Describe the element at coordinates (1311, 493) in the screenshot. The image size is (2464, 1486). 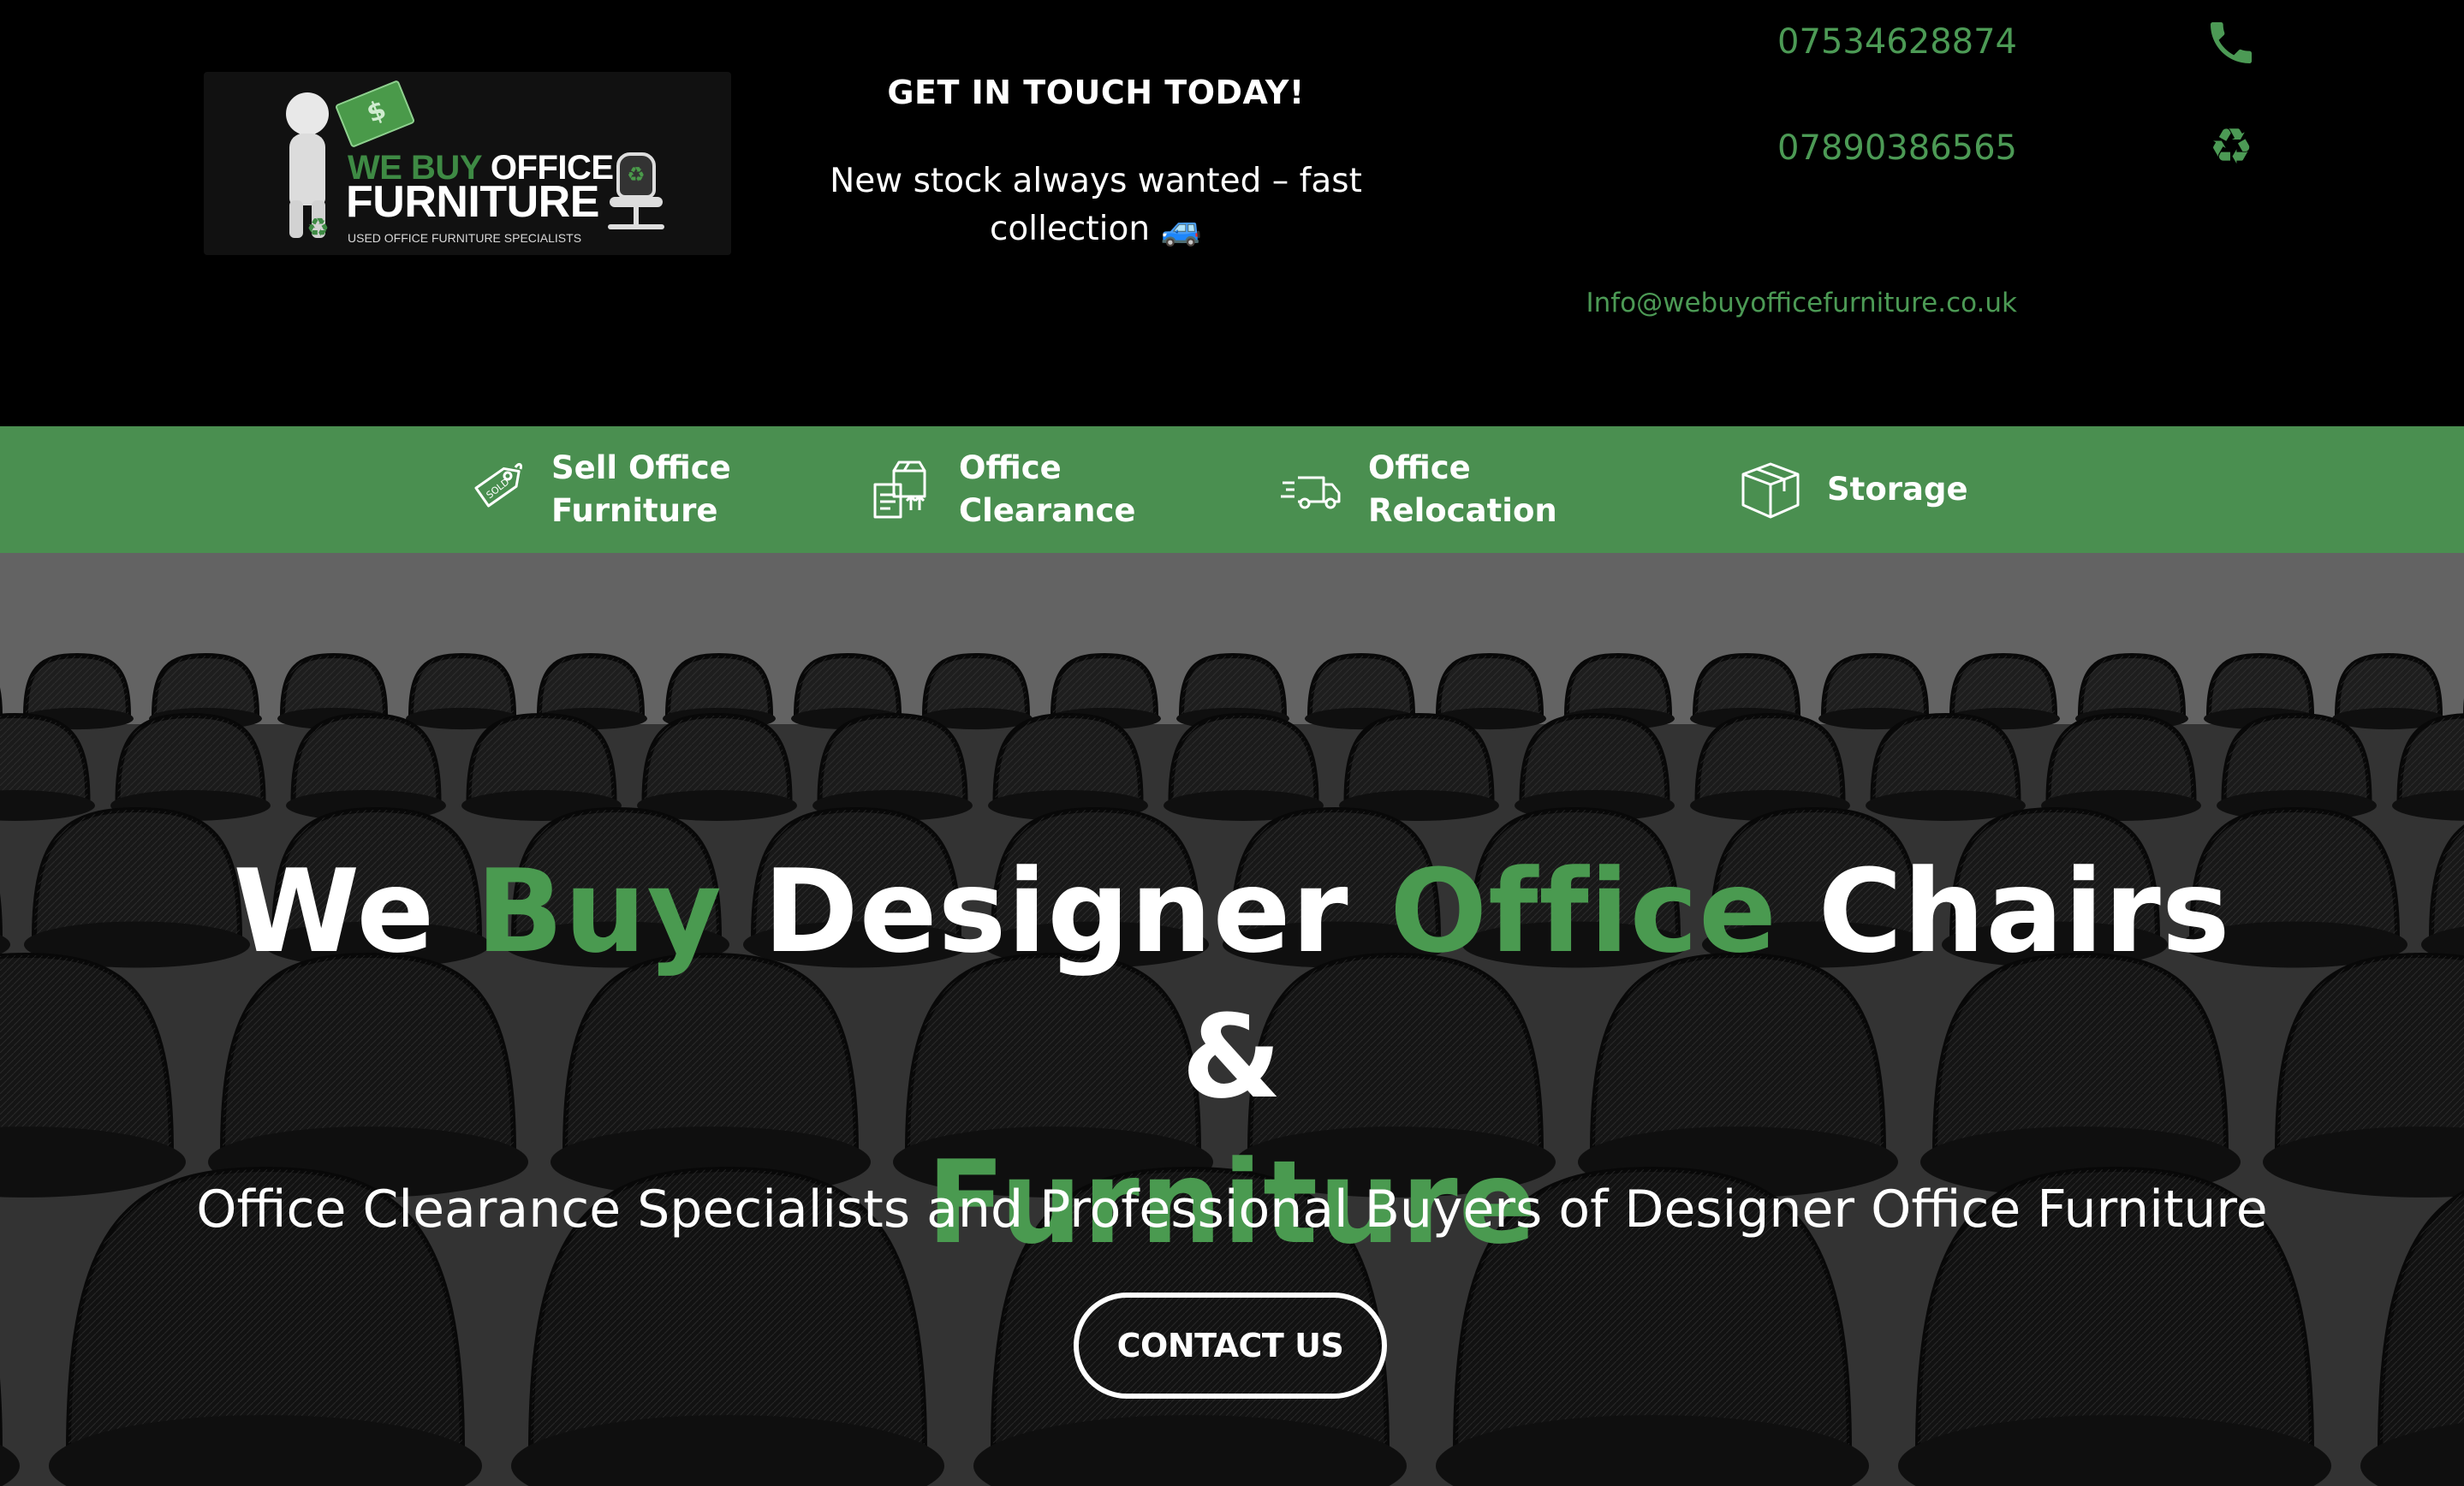
I see `delivery-truck-icon` at that location.